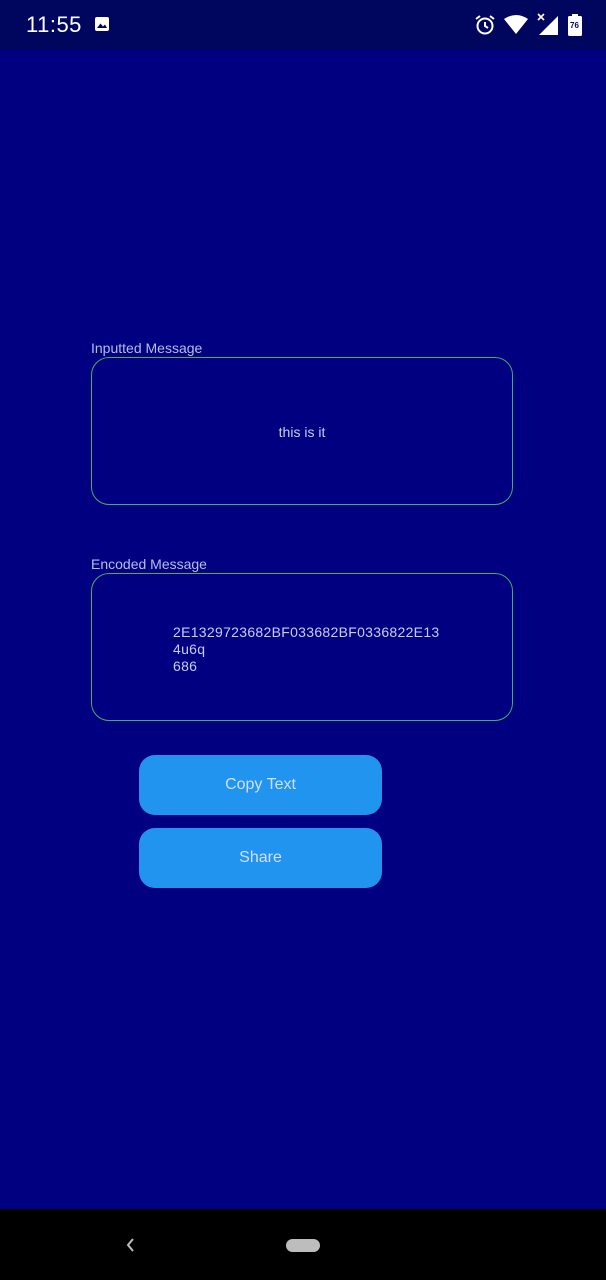 This screenshot has height=1280, width=606. What do you see at coordinates (131, 1245) in the screenshot?
I see `back-icon` at bounding box center [131, 1245].